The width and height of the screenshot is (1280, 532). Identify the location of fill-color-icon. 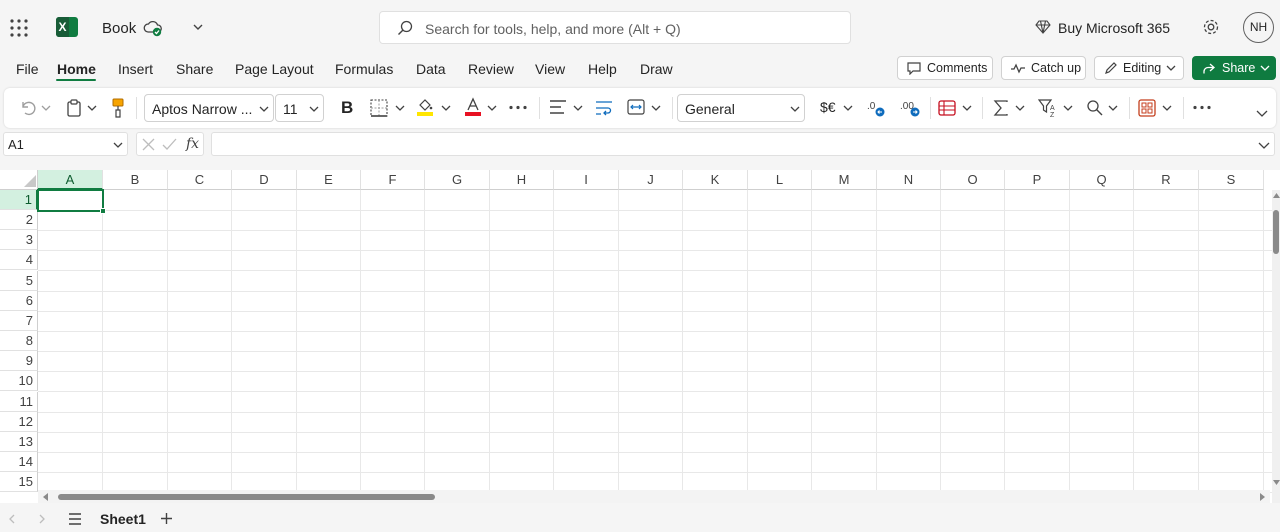
(425, 107).